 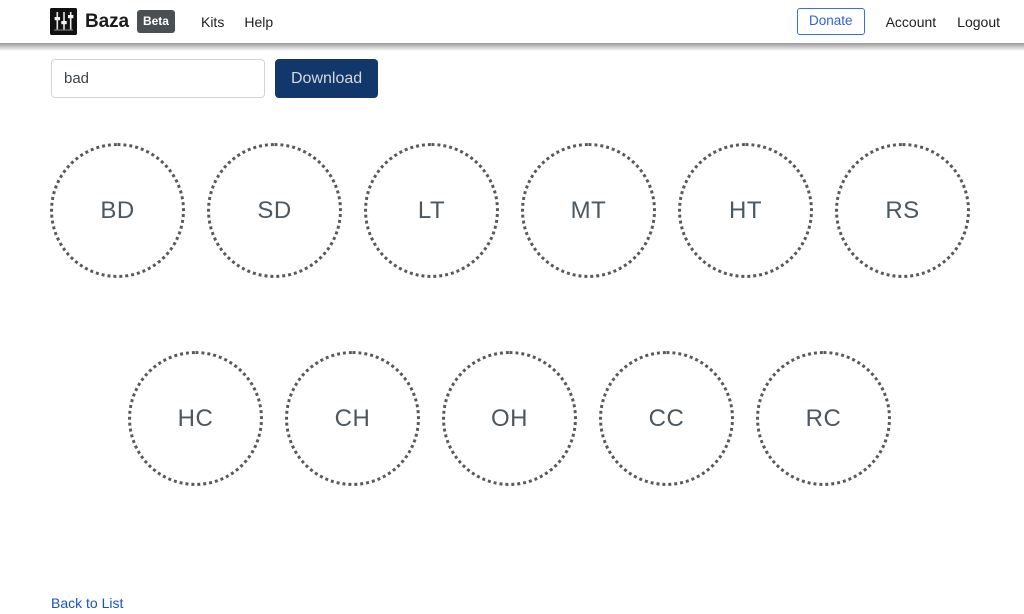 I want to click on pad-label: BD, so click(x=117, y=210).